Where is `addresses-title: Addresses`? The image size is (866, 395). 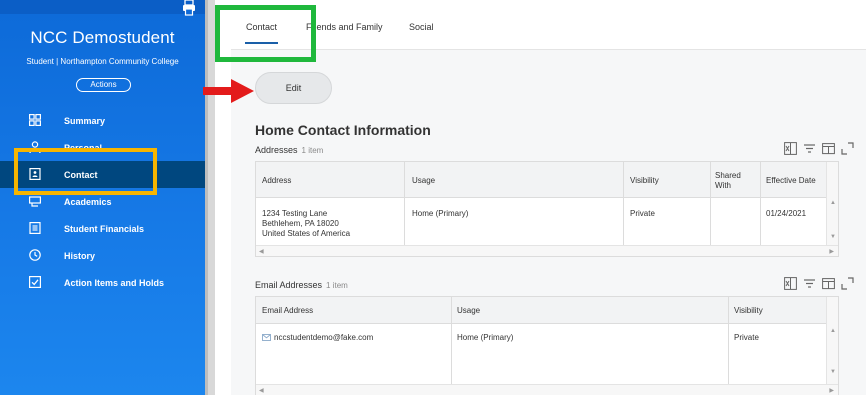 addresses-title: Addresses is located at coordinates (276, 150).